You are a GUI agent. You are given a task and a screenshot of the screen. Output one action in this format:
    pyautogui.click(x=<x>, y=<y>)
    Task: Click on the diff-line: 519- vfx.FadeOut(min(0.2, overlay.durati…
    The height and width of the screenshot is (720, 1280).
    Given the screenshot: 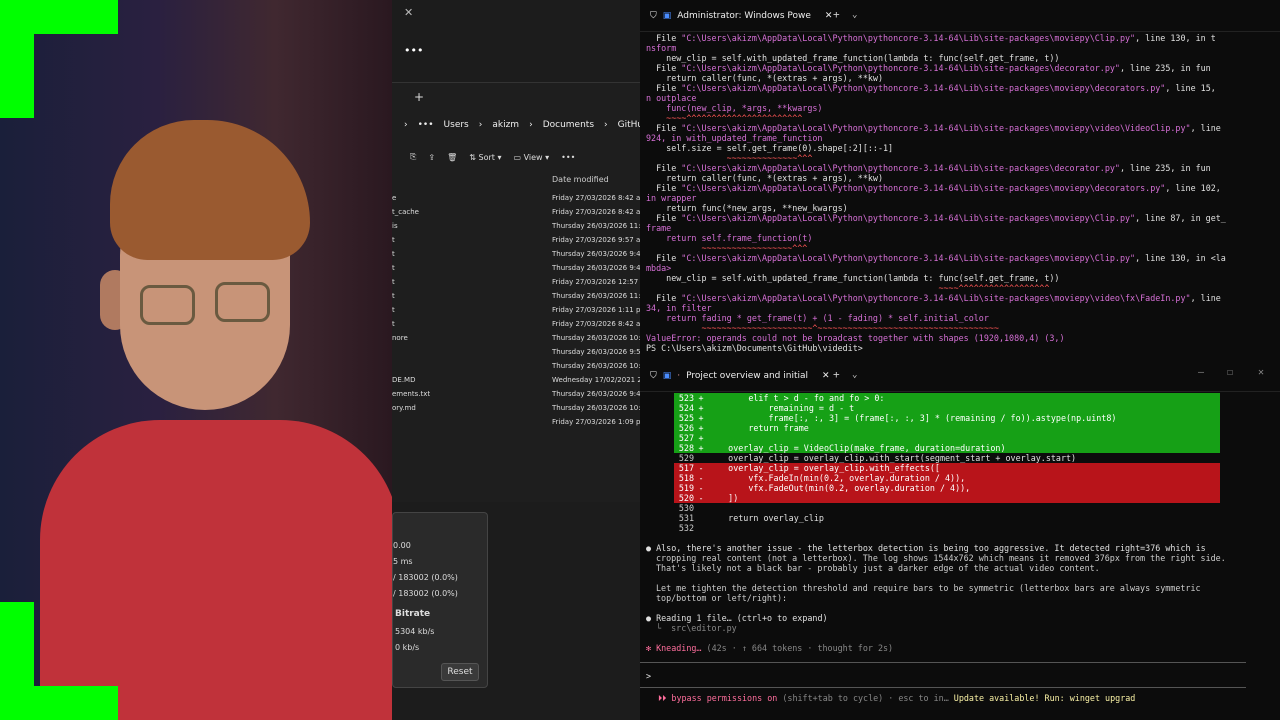 What is the action you would take?
    pyautogui.click(x=947, y=488)
    